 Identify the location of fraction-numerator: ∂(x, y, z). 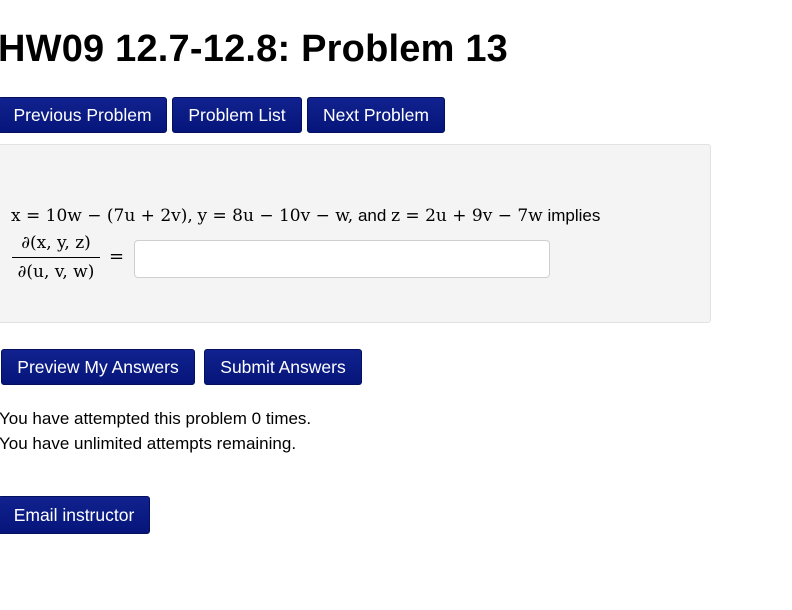
(56, 243).